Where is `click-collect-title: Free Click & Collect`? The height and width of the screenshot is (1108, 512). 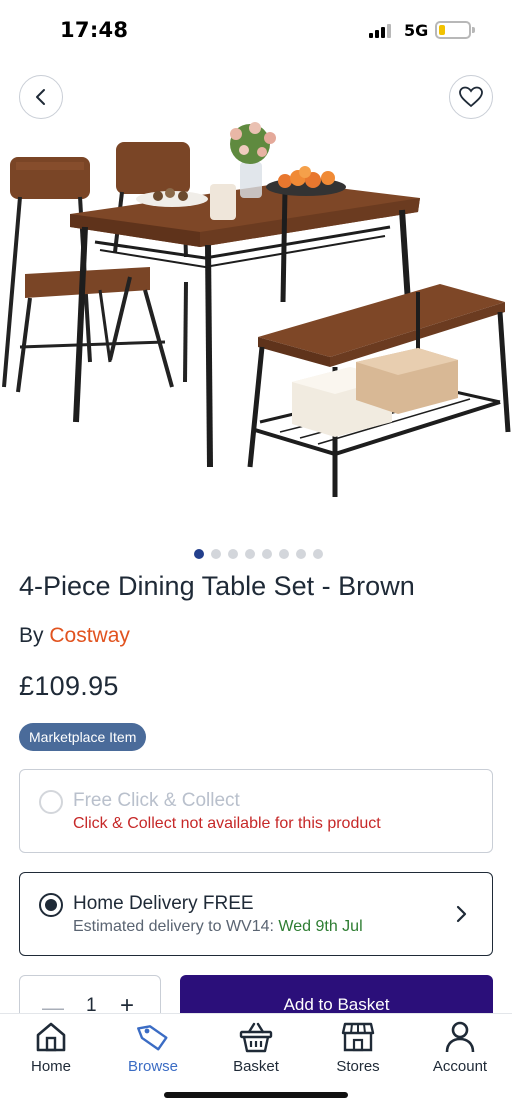 click-collect-title: Free Click & Collect is located at coordinates (156, 800).